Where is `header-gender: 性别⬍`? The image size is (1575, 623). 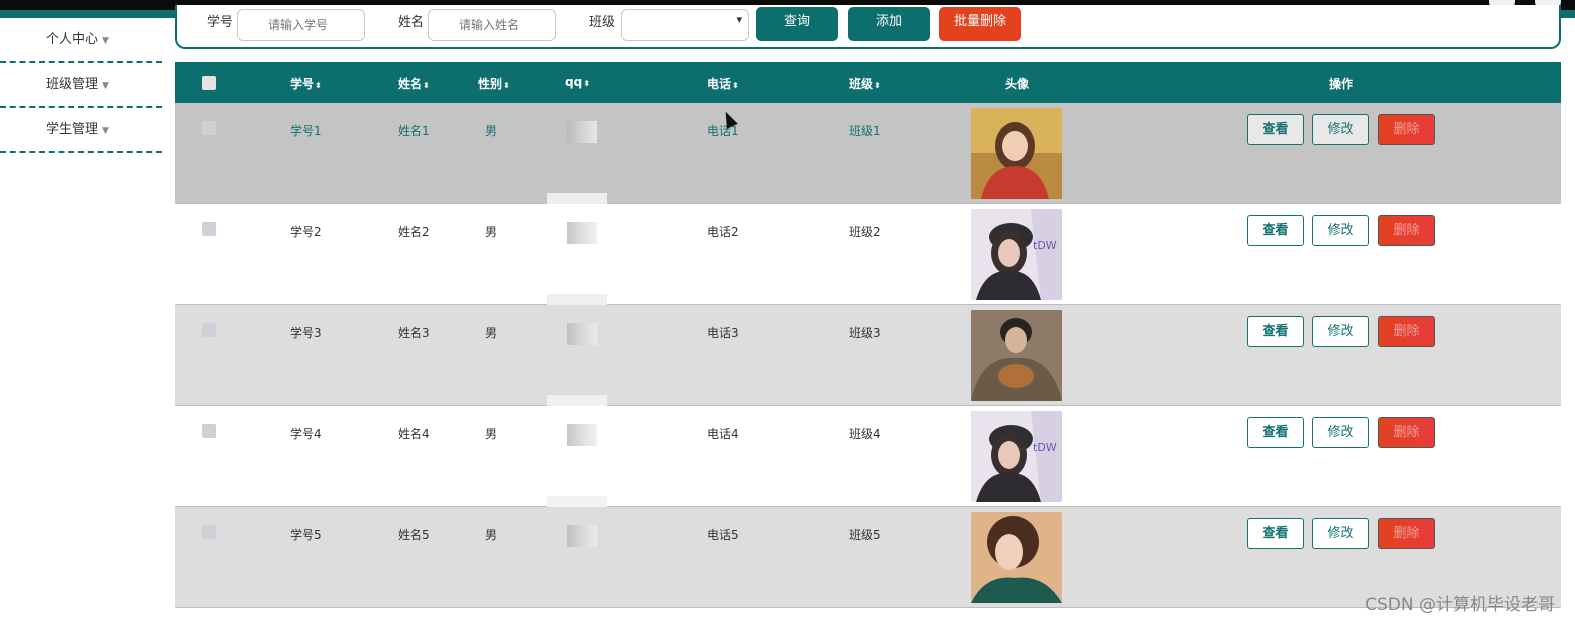 header-gender: 性别⬍ is located at coordinates (494, 83).